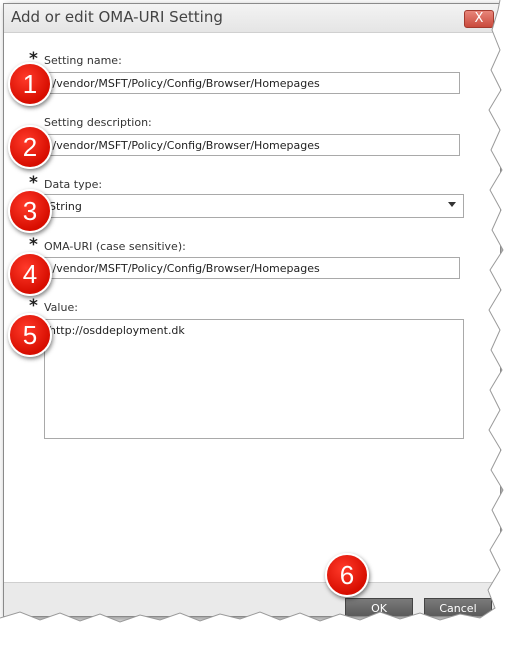  Describe the element at coordinates (115, 246) in the screenshot. I see `oma-uri-label: OMA-URI (case sensitive):` at that location.